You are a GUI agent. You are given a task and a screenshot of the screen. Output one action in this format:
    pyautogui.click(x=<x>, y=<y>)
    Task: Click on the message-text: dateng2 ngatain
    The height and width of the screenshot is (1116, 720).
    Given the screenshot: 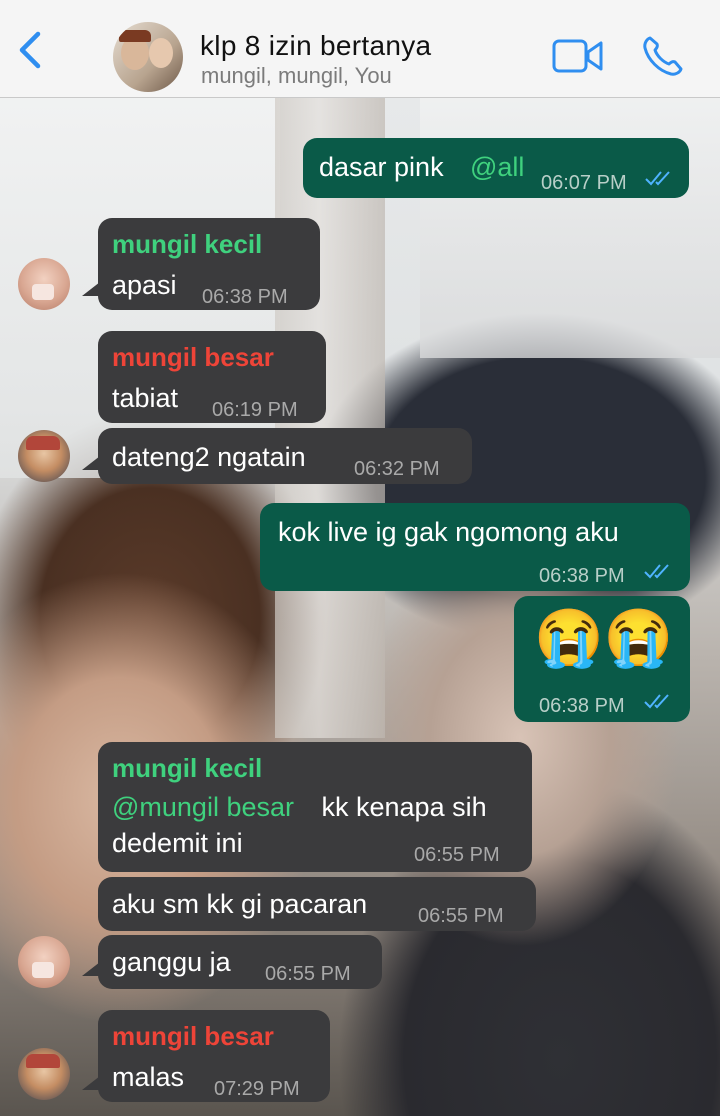 What is the action you would take?
    pyautogui.click(x=209, y=457)
    